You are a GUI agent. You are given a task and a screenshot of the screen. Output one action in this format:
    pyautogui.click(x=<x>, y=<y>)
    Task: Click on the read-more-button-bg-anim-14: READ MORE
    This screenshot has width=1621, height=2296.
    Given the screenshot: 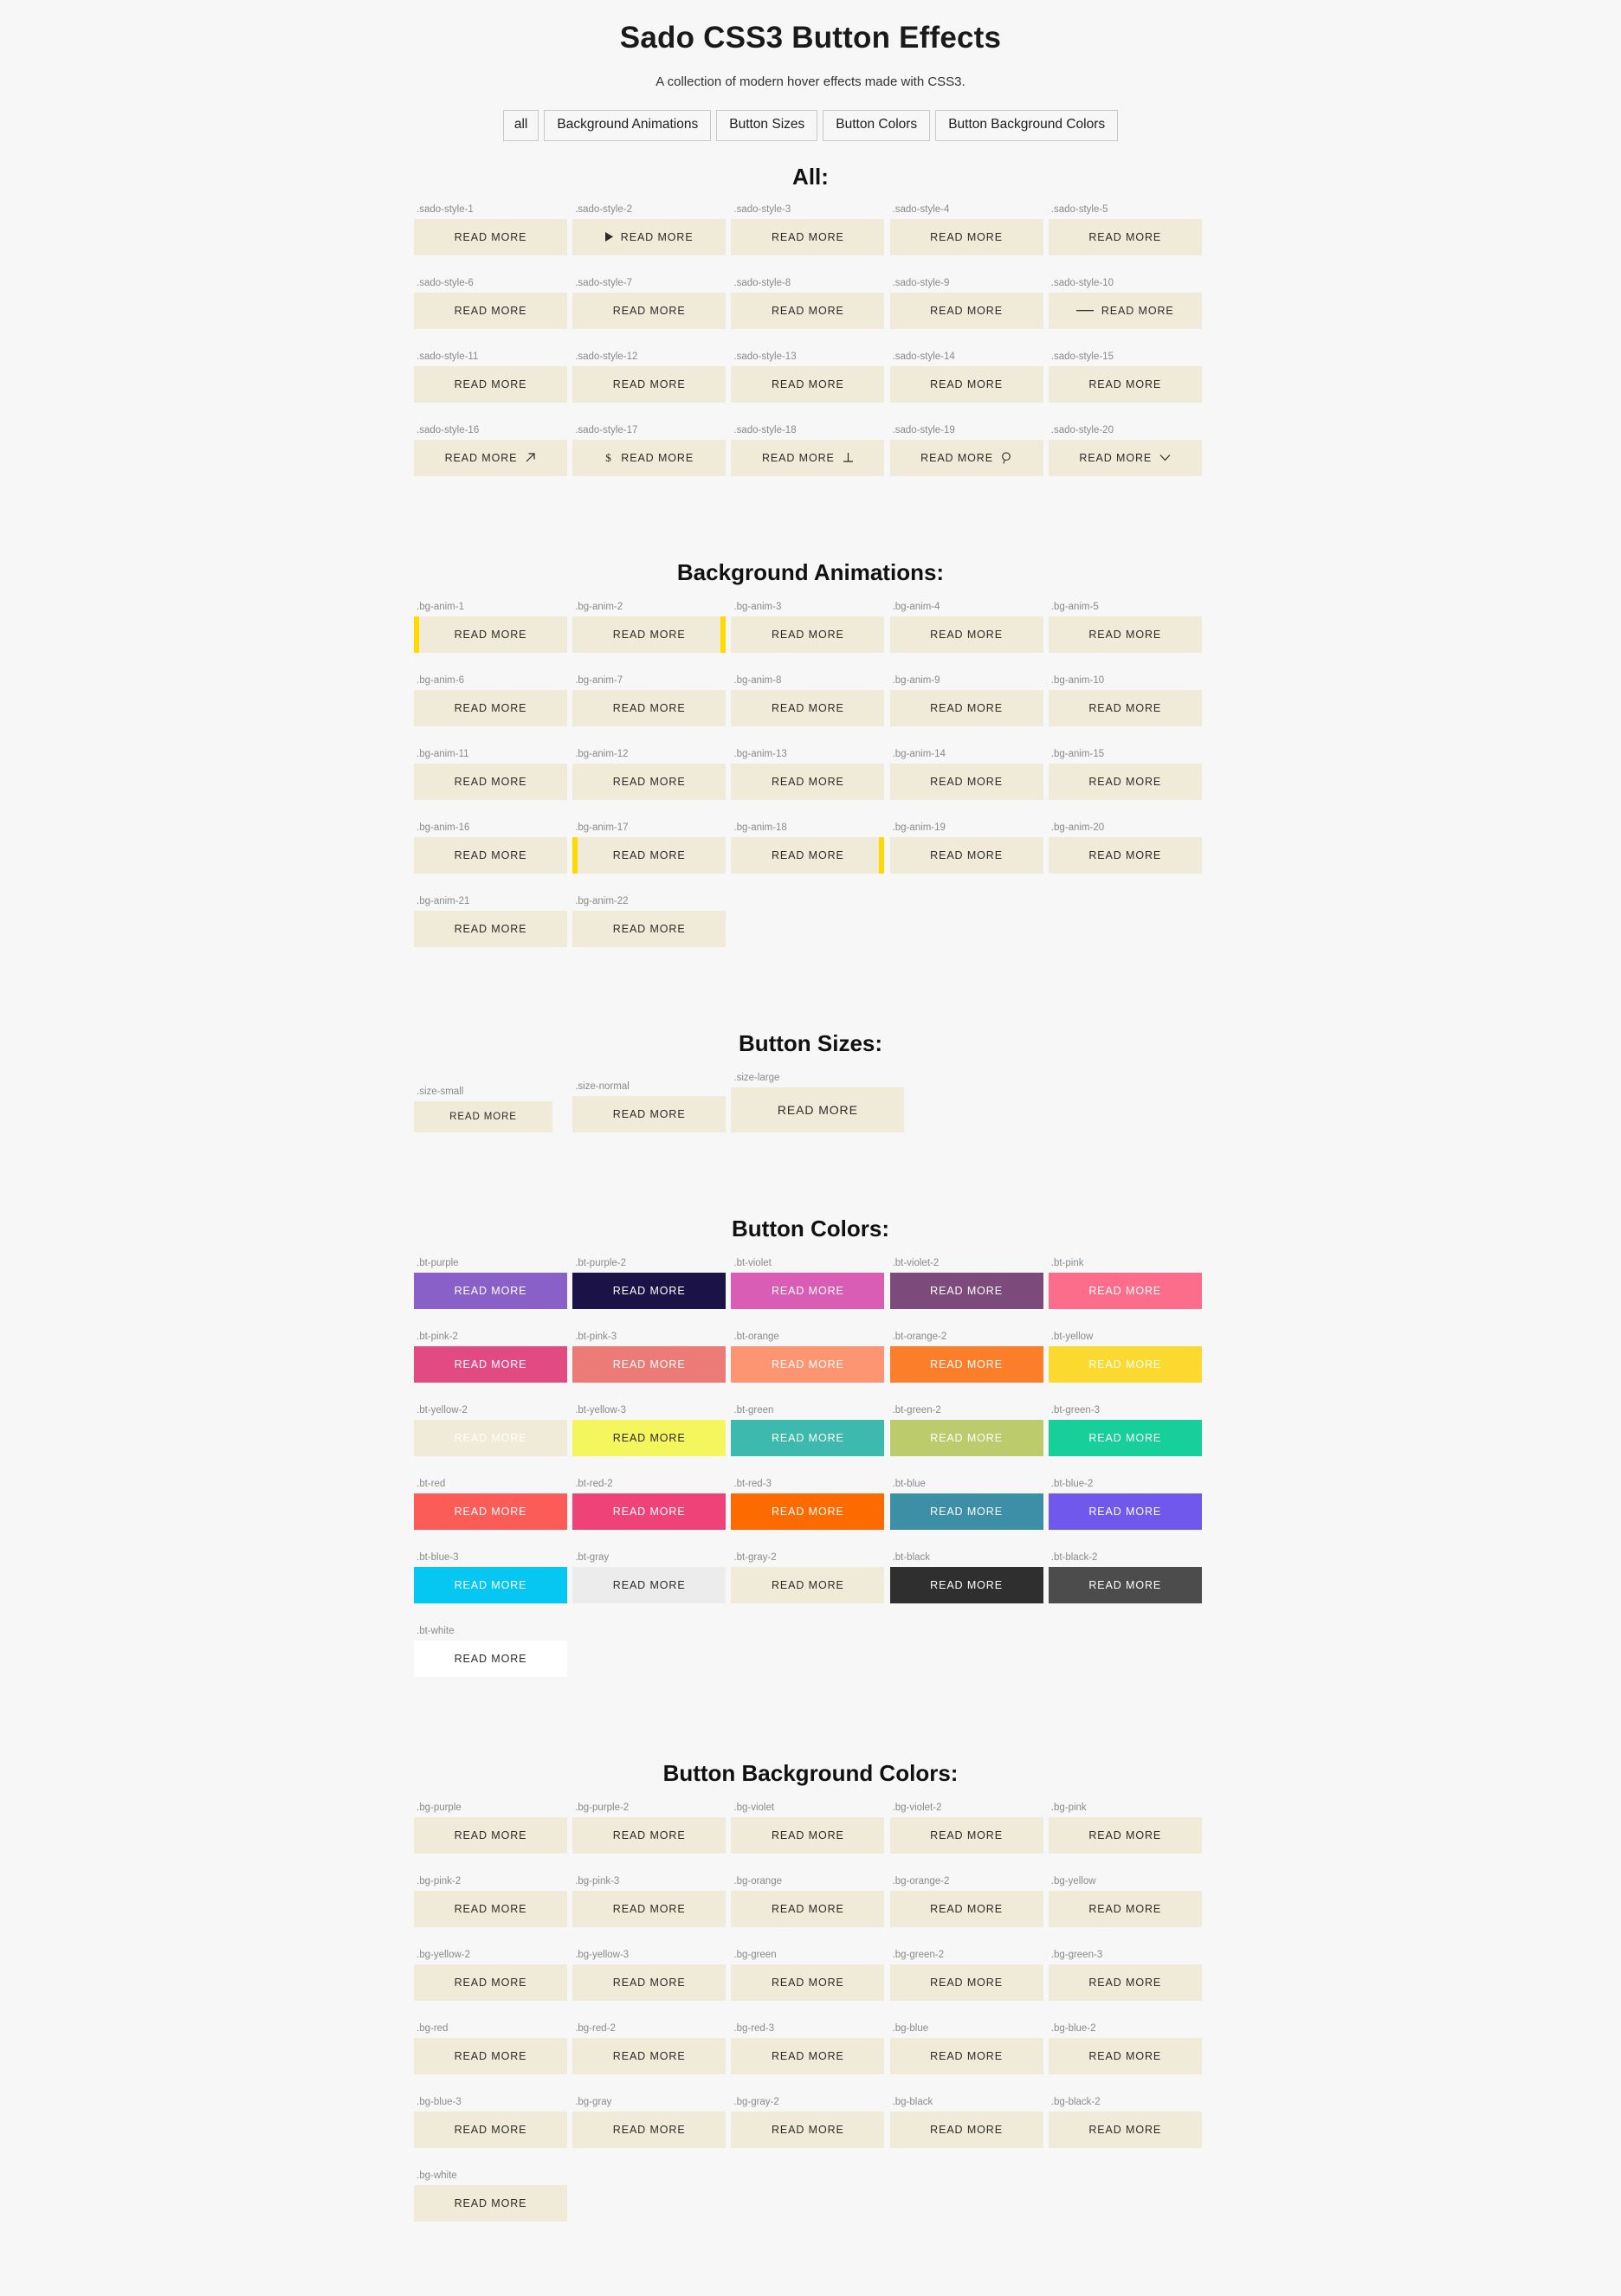 What is the action you would take?
    pyautogui.click(x=966, y=781)
    